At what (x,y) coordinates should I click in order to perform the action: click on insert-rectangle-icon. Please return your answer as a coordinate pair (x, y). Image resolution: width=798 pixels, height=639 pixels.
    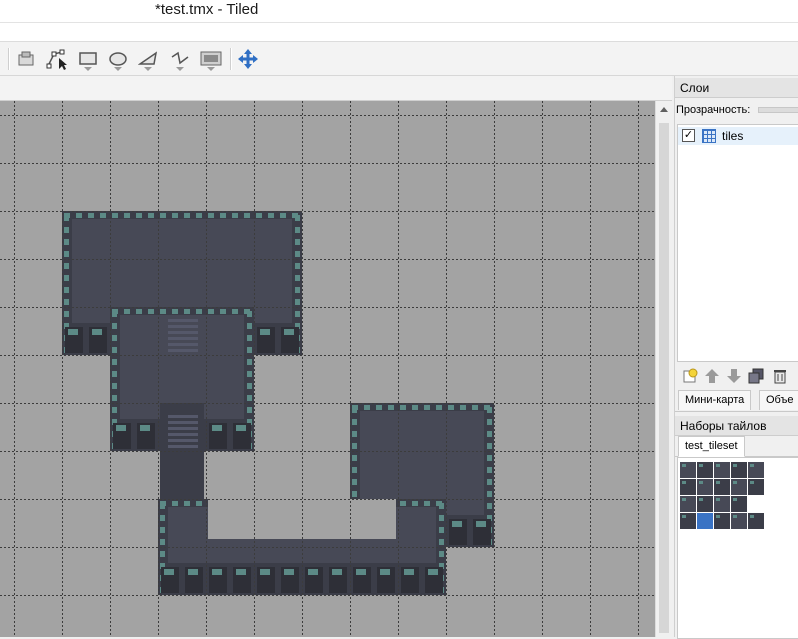
    Looking at the image, I should click on (88, 59).